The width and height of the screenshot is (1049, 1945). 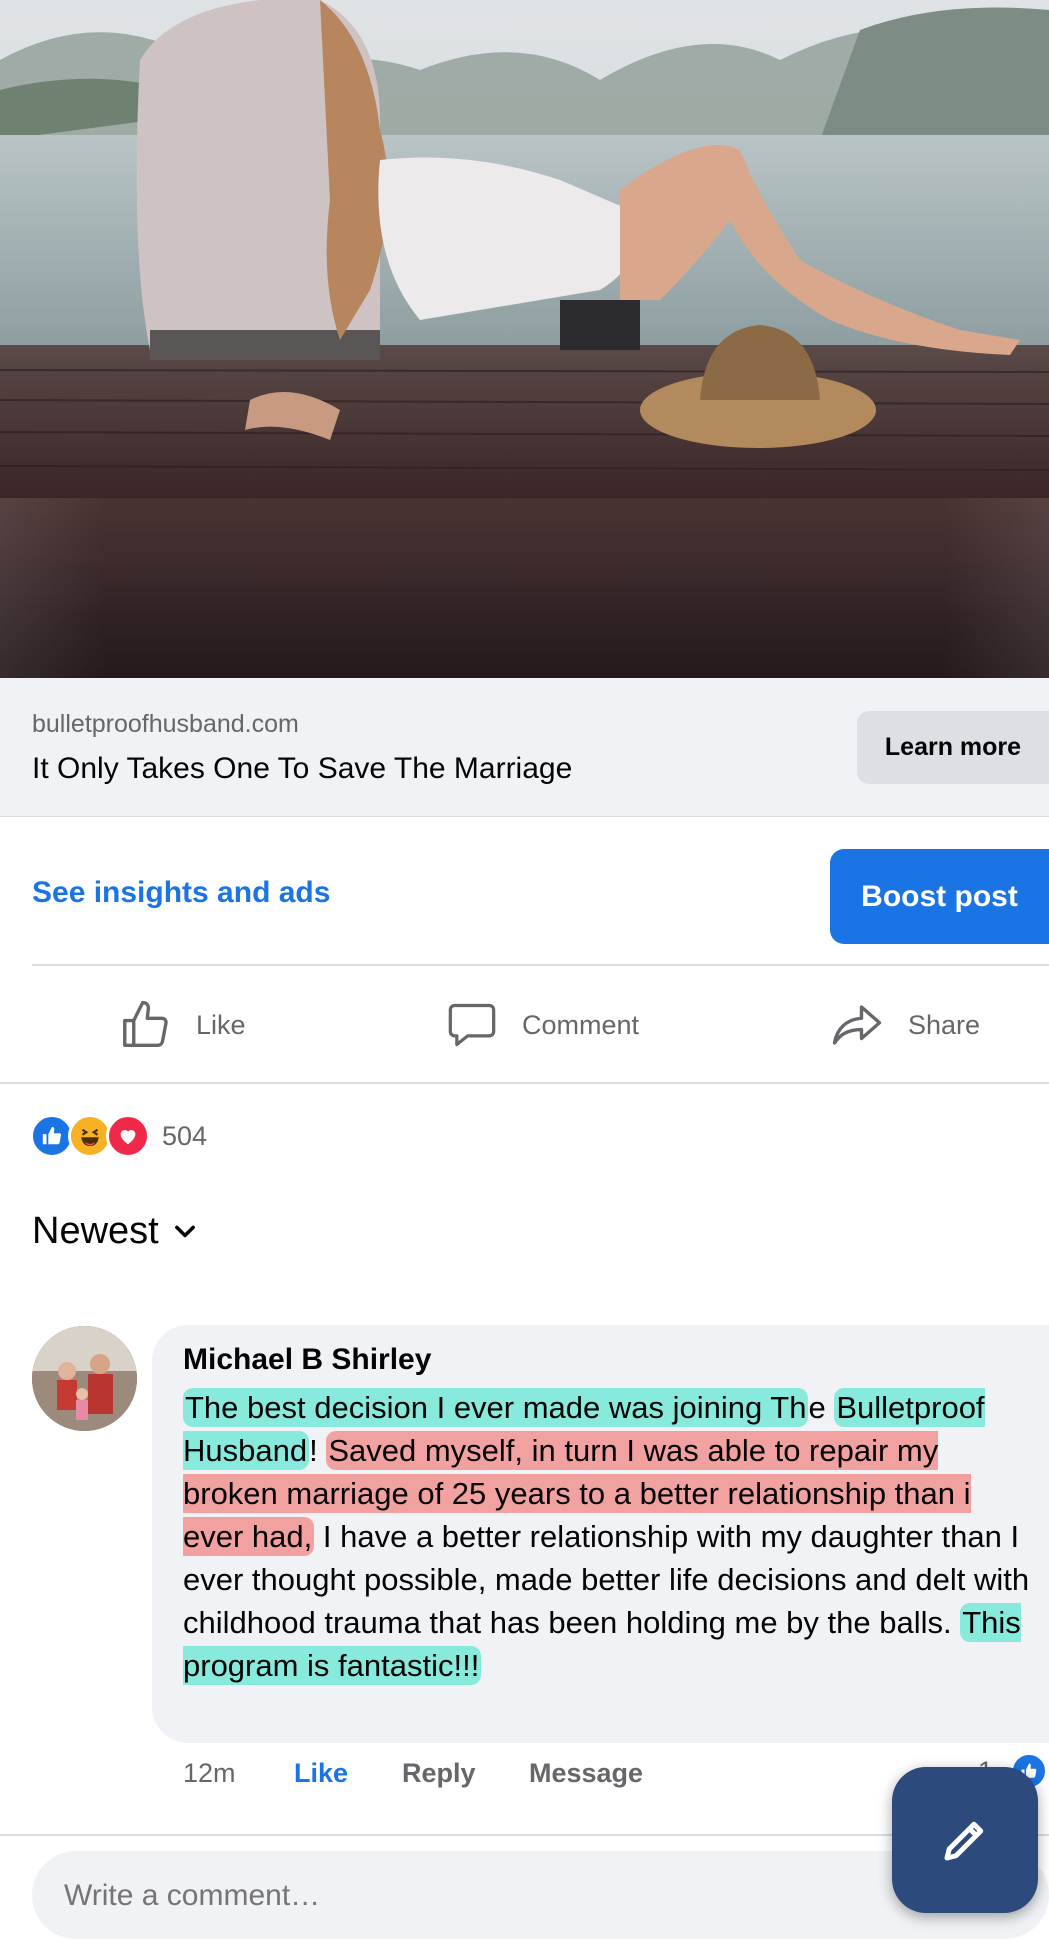 I want to click on avatar, so click(x=84, y=1378).